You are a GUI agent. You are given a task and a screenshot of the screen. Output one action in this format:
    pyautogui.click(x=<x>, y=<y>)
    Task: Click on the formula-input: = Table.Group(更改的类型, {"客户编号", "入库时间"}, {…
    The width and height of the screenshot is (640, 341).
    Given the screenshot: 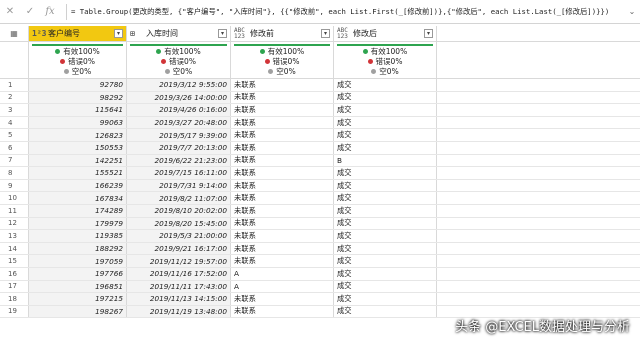 What is the action you would take?
    pyautogui.click(x=347, y=12)
    